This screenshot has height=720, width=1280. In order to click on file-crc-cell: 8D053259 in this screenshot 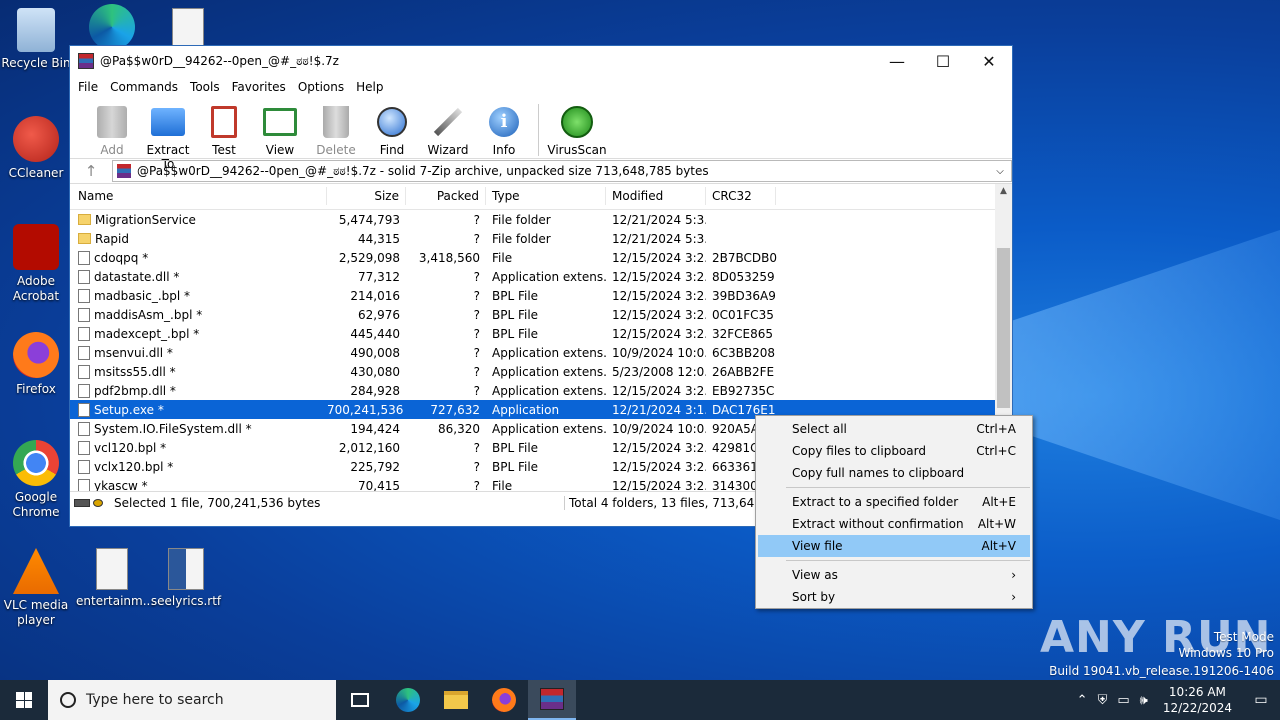, I will do `click(743, 276)`.